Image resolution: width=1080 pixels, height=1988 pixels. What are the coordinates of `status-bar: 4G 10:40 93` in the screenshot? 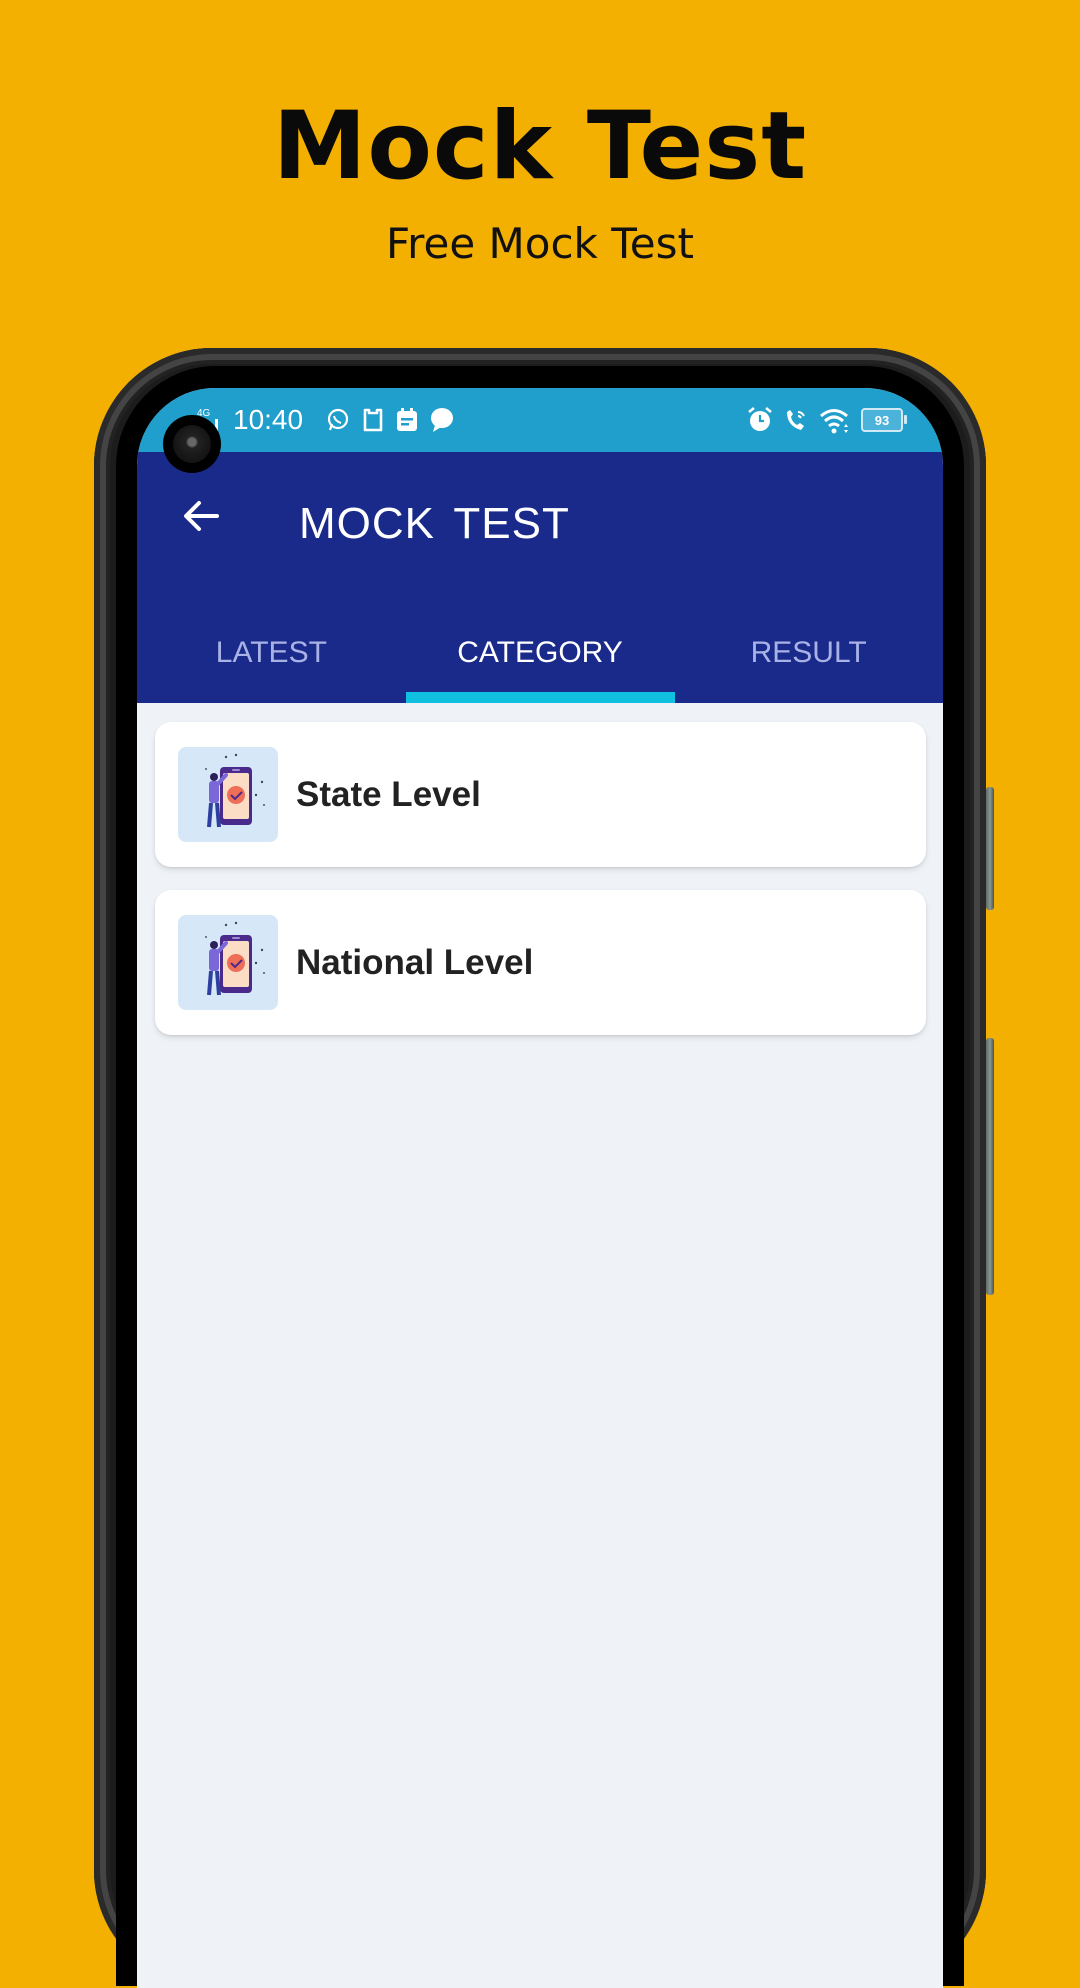 It's located at (540, 420).